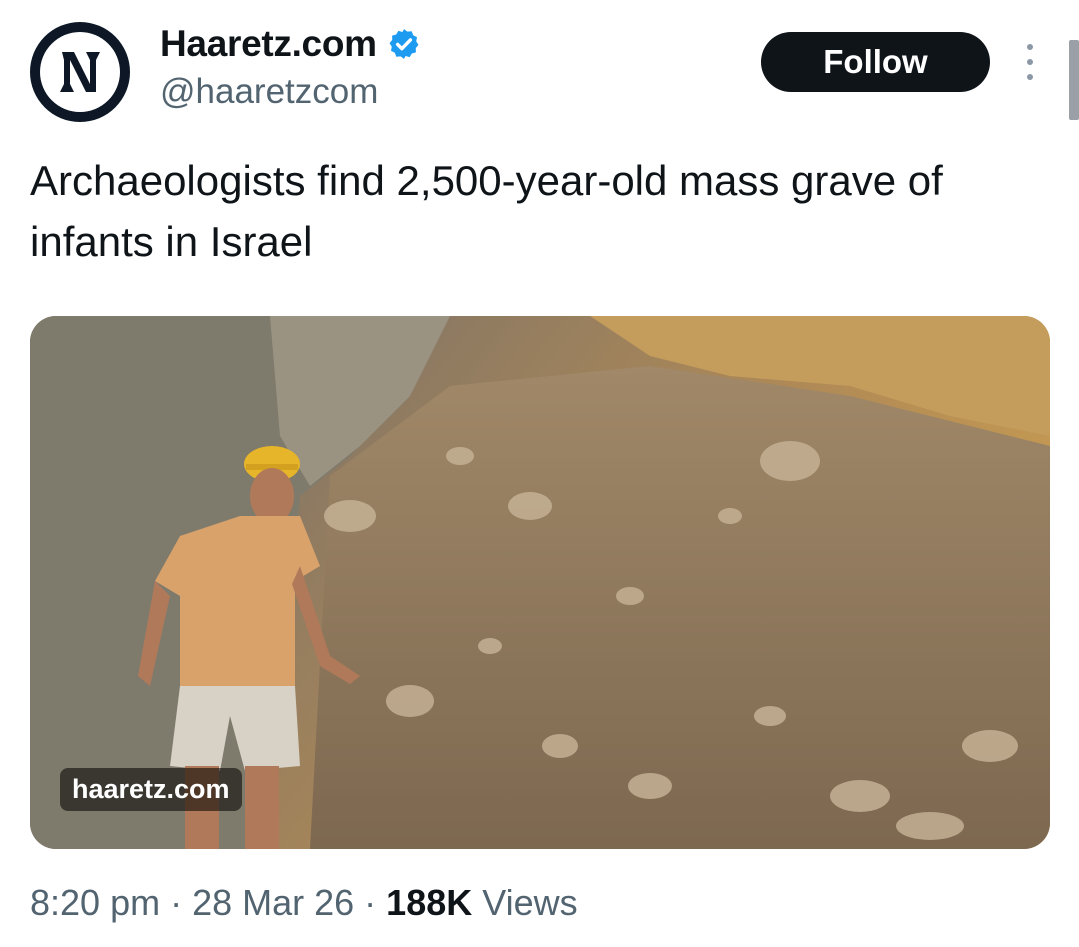 The height and width of the screenshot is (947, 1079). Describe the element at coordinates (95, 903) in the screenshot. I see `tweet-time: 8:20 pm` at that location.